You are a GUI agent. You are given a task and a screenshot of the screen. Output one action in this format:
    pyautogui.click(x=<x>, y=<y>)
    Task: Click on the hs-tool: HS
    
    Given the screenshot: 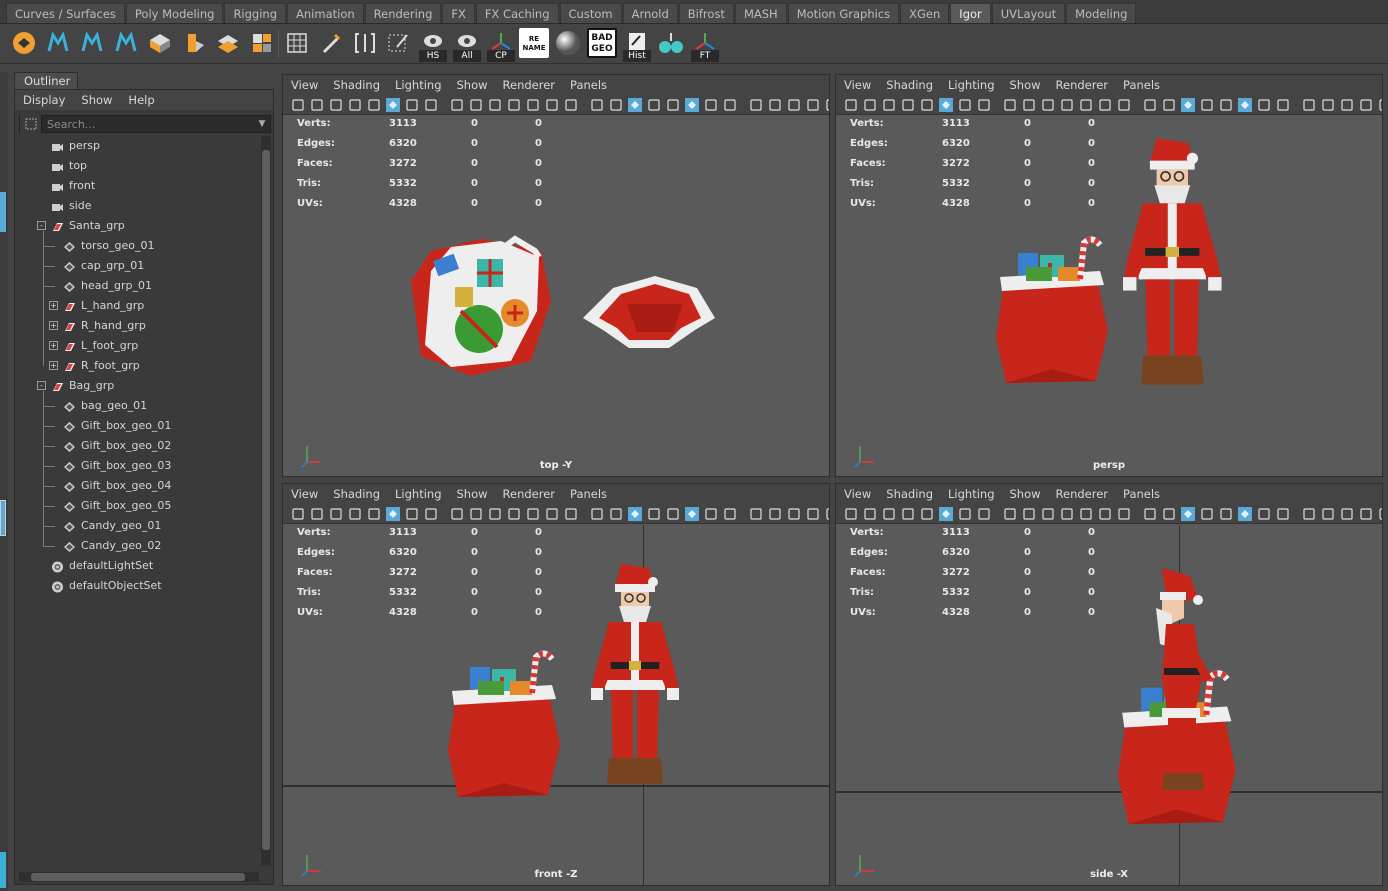 What is the action you would take?
    pyautogui.click(x=433, y=45)
    